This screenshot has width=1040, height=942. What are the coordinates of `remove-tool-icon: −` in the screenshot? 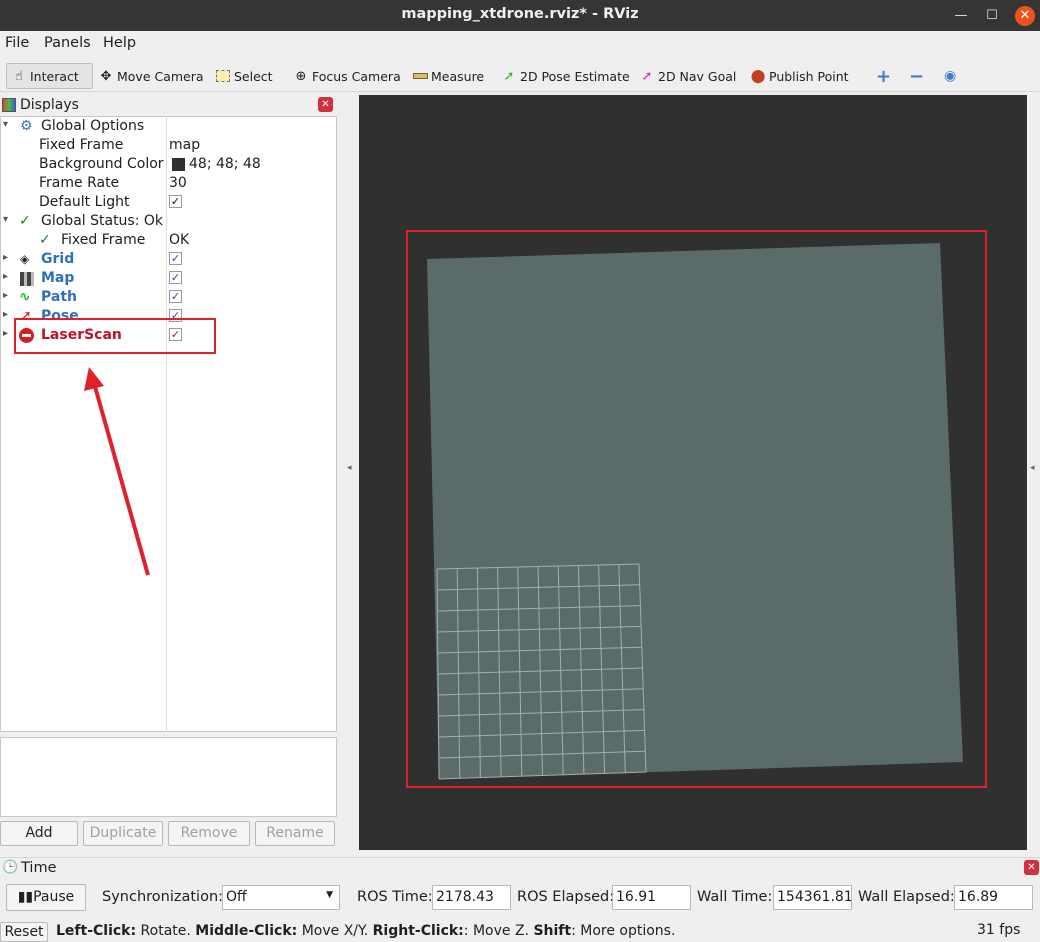 It's located at (916, 76).